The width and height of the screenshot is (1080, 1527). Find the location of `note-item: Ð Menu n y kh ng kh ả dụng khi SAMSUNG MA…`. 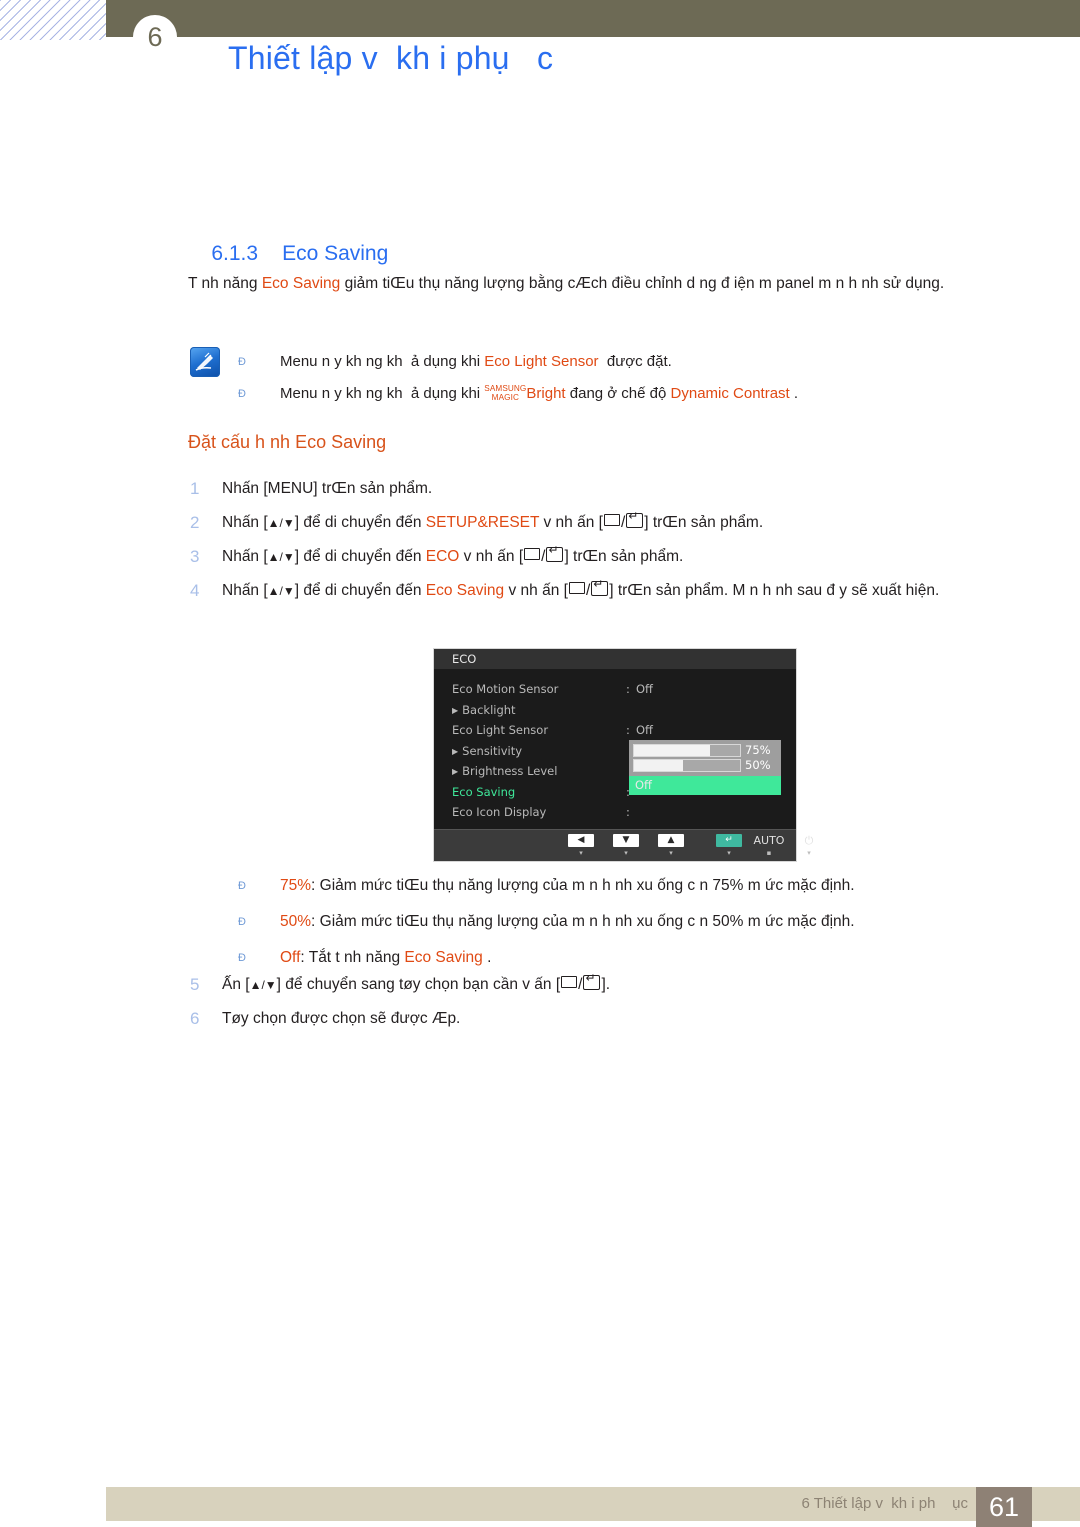

note-item: Ð Menu n y kh ng kh ả dụng khi SAMSUNG MA… is located at coordinates (623, 394).